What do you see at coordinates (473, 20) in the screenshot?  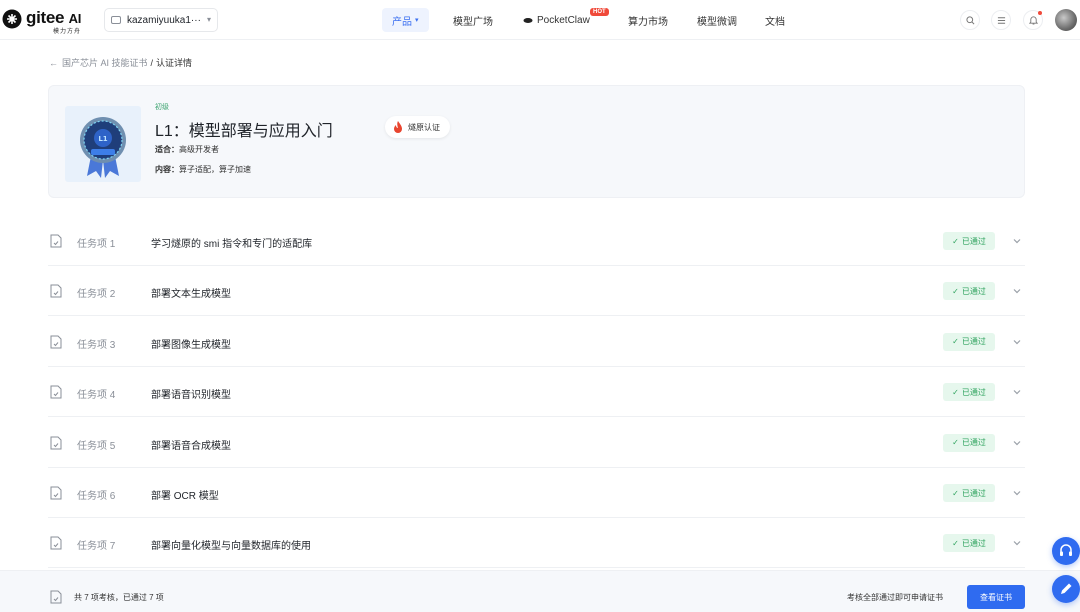 I see `nav-item-model-square: 模型广场` at bounding box center [473, 20].